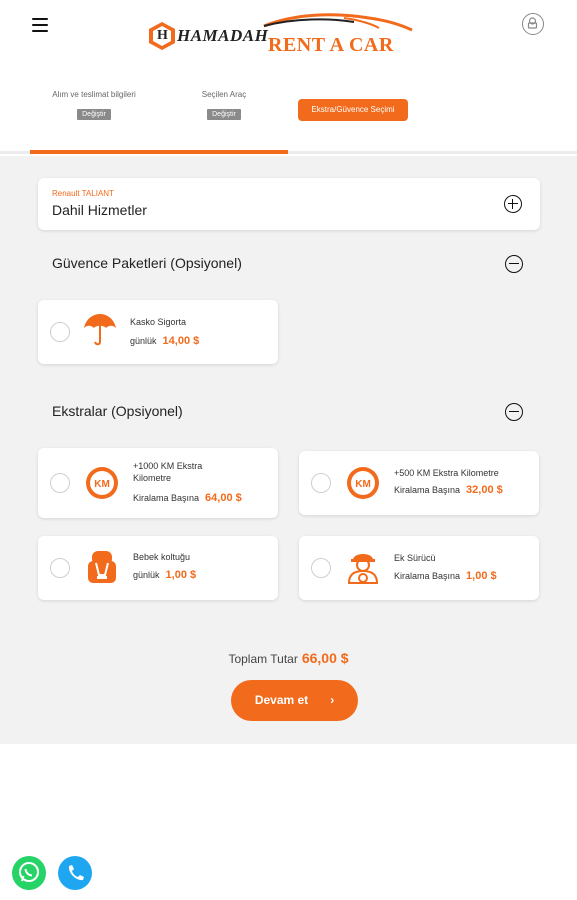  I want to click on extra-option-card: Ek Sürücü Kiralama Başına 1,00 $, so click(419, 568).